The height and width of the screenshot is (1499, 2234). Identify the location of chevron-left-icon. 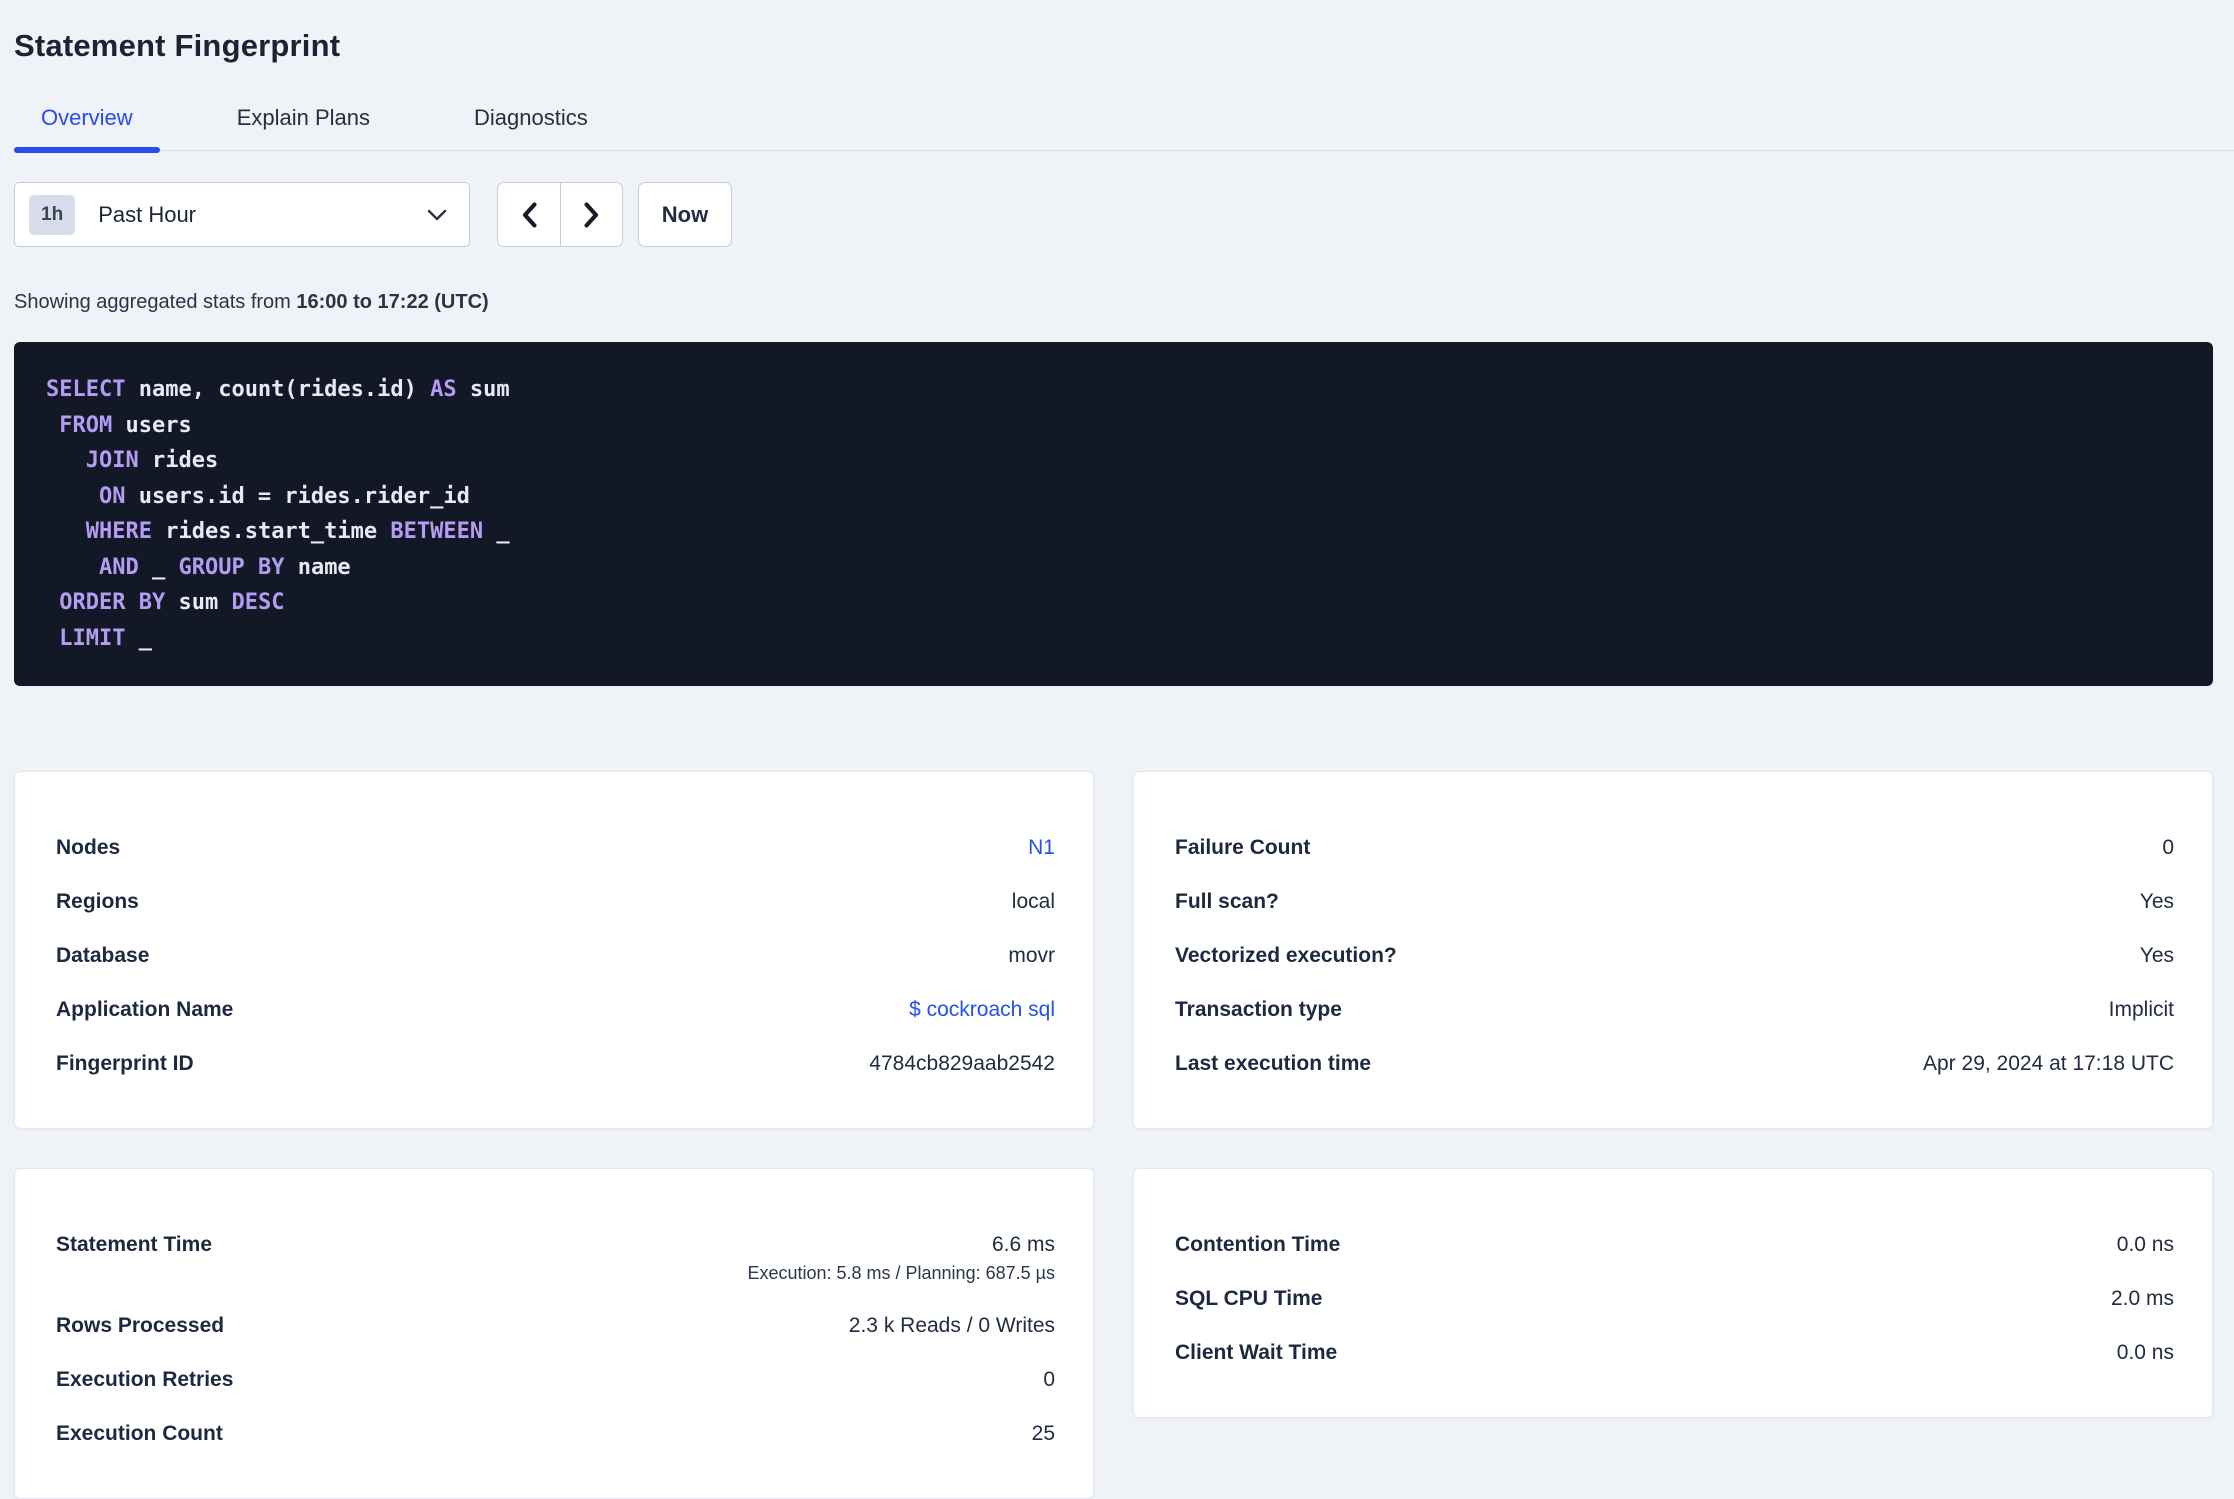
(529, 214).